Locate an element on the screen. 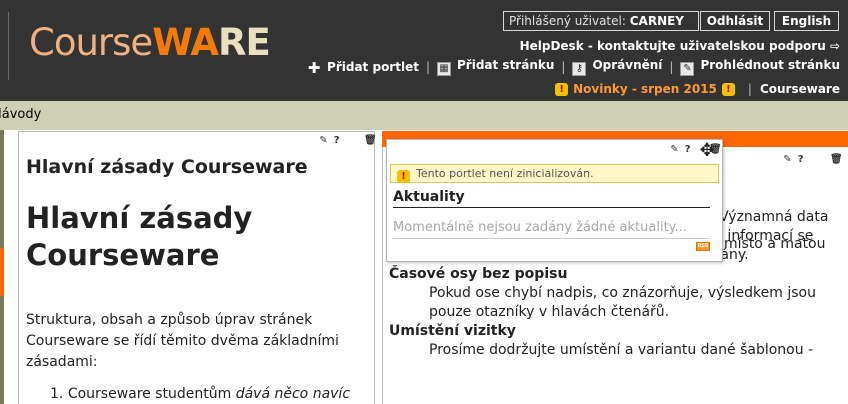 The width and height of the screenshot is (848, 404). key-icon: ⚷ is located at coordinates (579, 69).